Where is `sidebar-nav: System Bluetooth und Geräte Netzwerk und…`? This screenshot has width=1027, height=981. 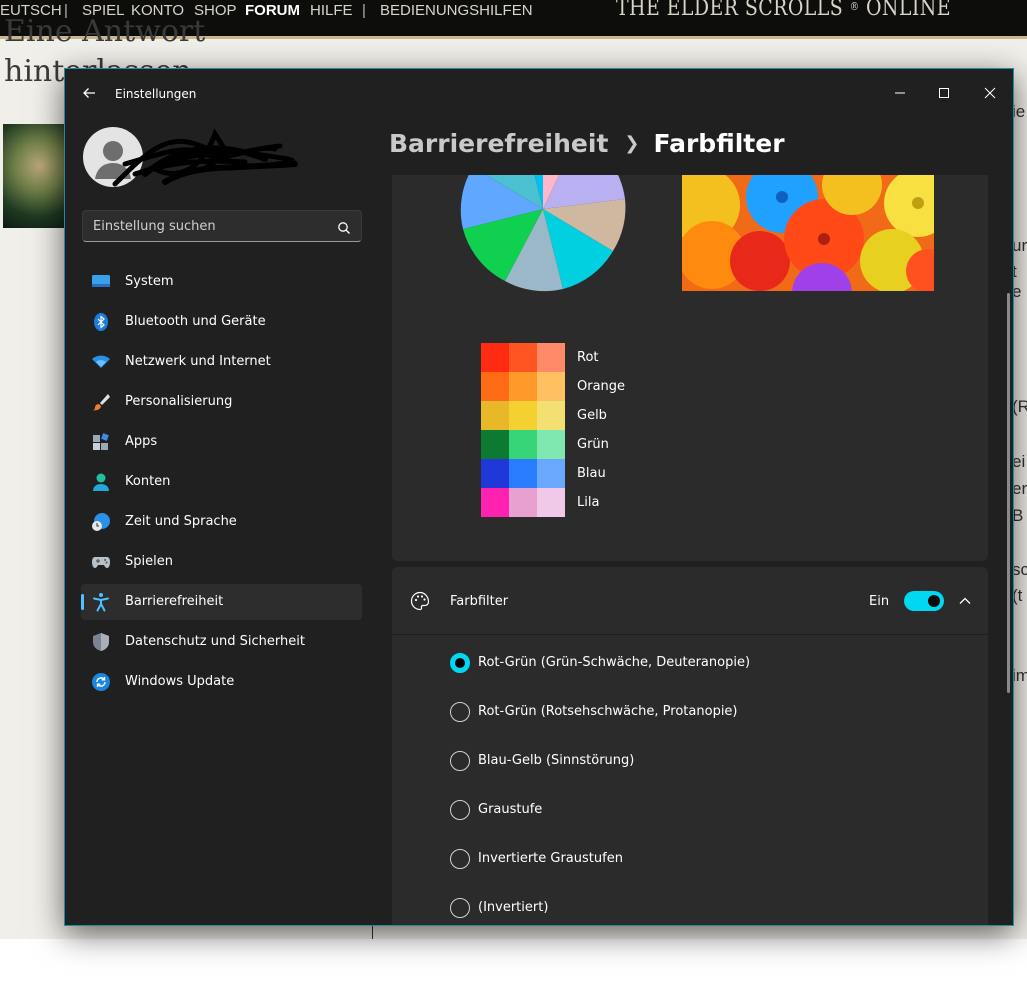
sidebar-nav: System Bluetooth und Geräte Netzwerk und… is located at coordinates (221, 484).